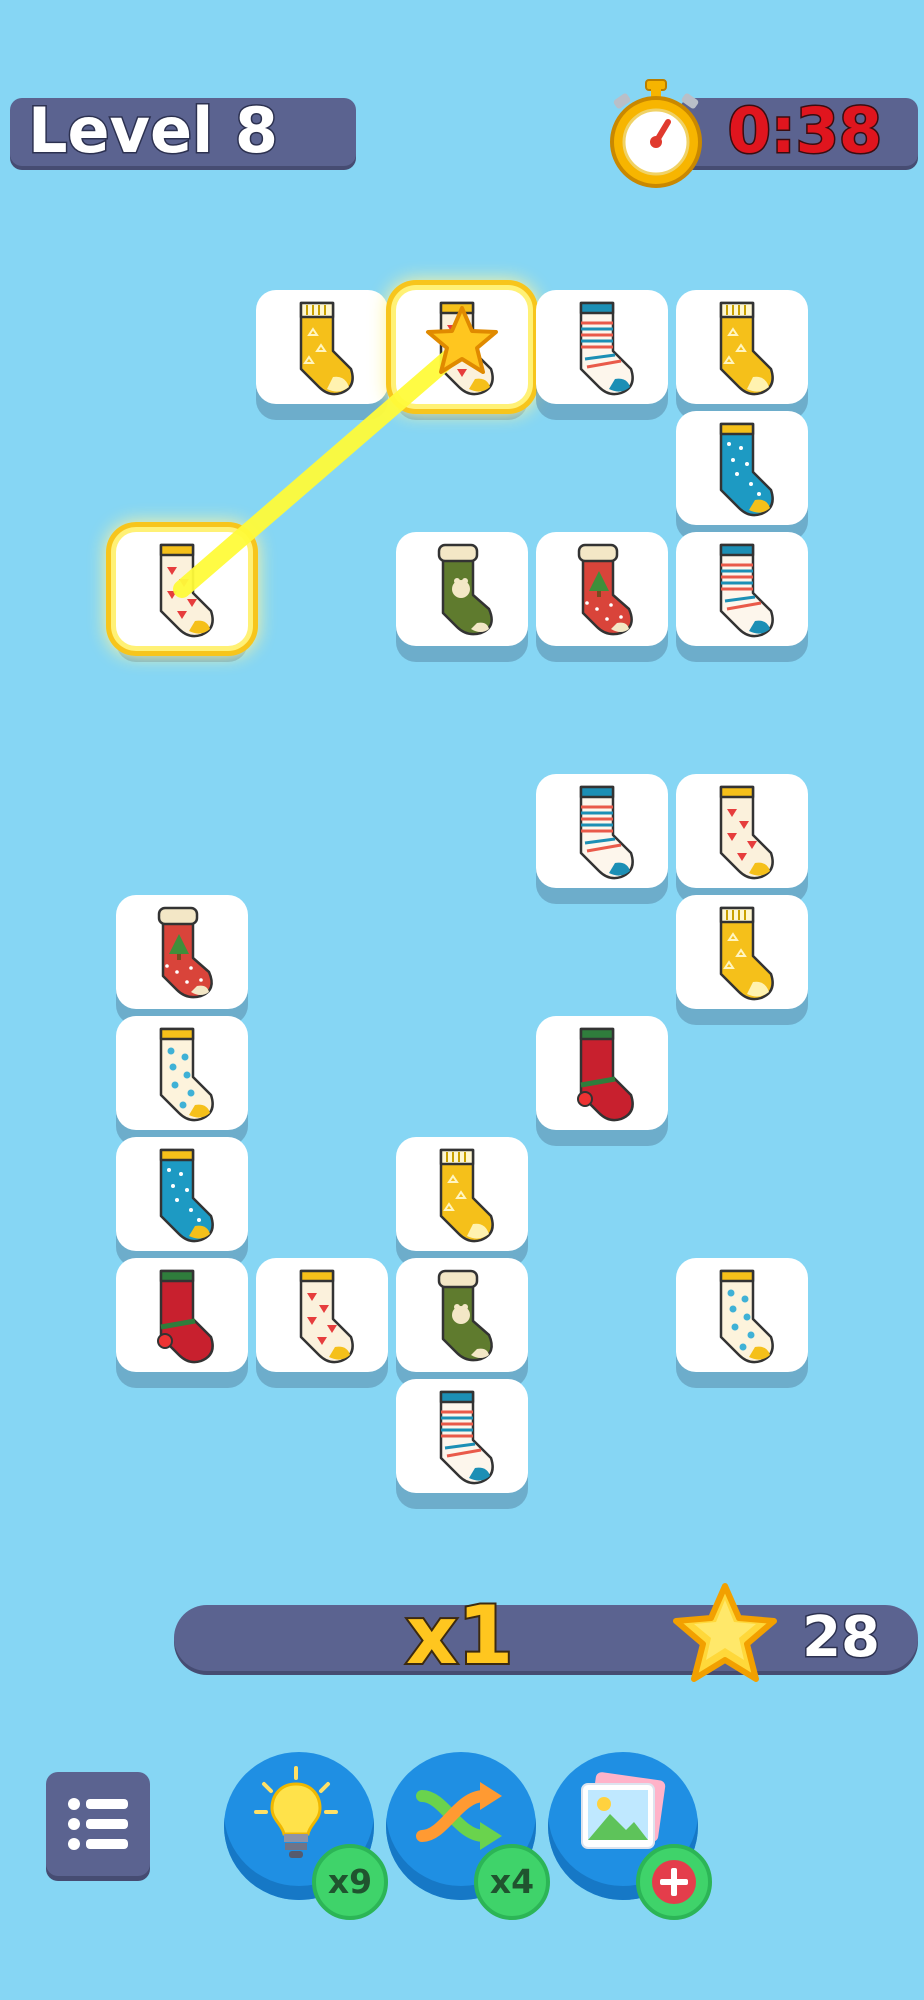  I want to click on change-theme-button, so click(630, 1836).